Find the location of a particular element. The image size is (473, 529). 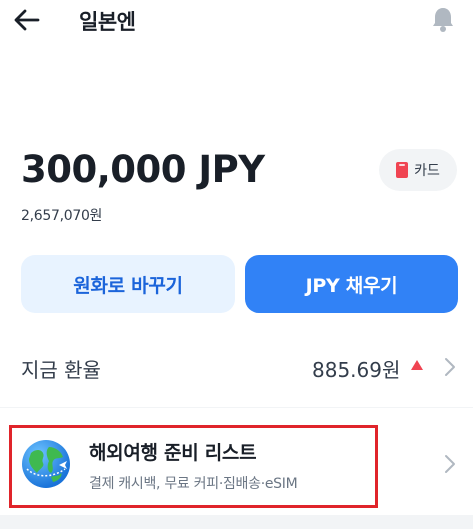

bell-icon is located at coordinates (443, 19).